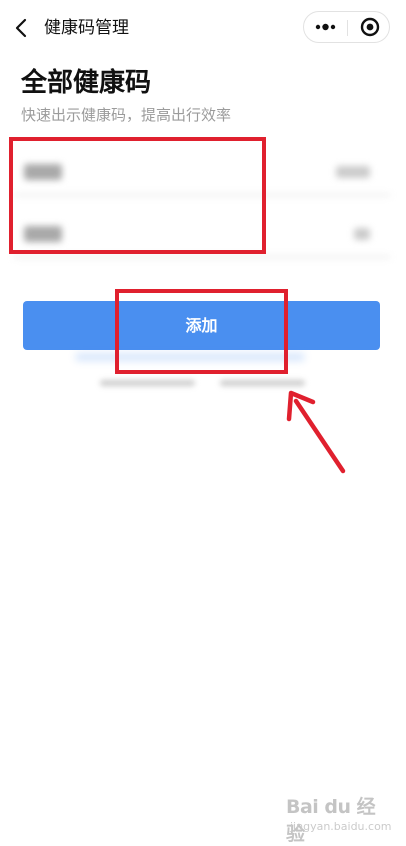  I want to click on blurred-links, so click(200, 383).